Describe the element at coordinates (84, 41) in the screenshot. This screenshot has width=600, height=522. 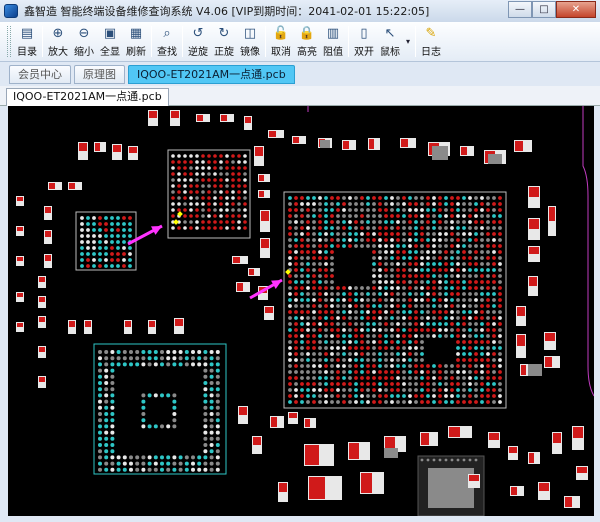
I see `zoom-out-button: ⊖ 缩小` at that location.